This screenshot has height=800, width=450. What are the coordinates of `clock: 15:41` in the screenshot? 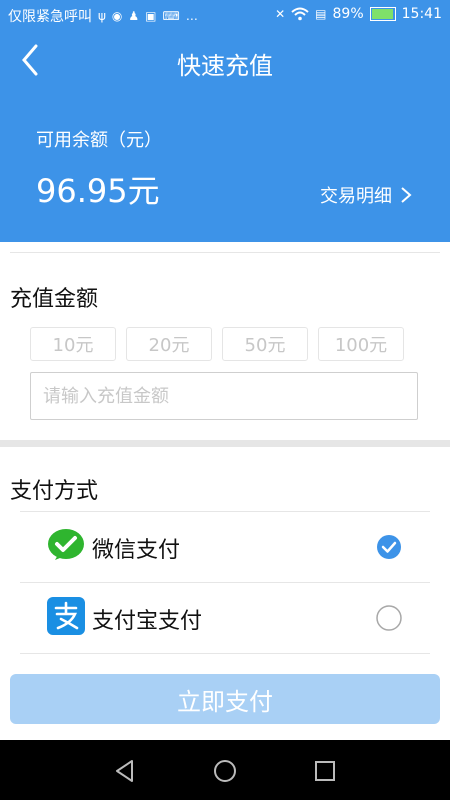 It's located at (421, 14).